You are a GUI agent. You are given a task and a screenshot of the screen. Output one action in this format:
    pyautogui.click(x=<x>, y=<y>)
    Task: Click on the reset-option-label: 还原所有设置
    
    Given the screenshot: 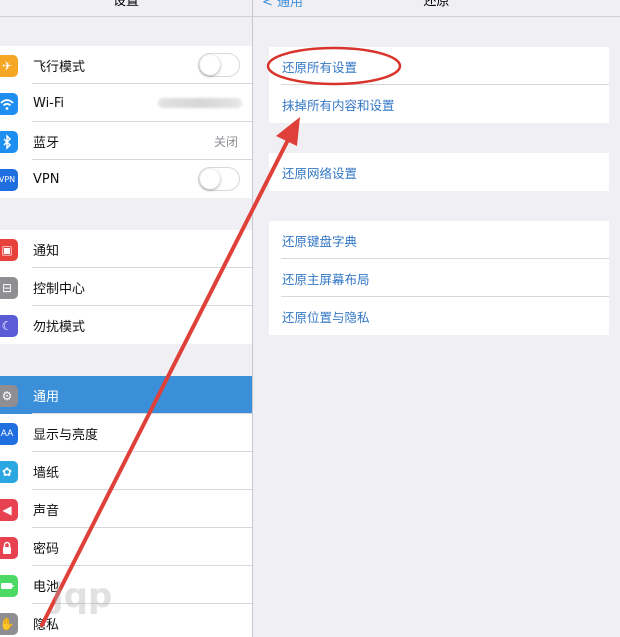 What is the action you would take?
    pyautogui.click(x=320, y=67)
    